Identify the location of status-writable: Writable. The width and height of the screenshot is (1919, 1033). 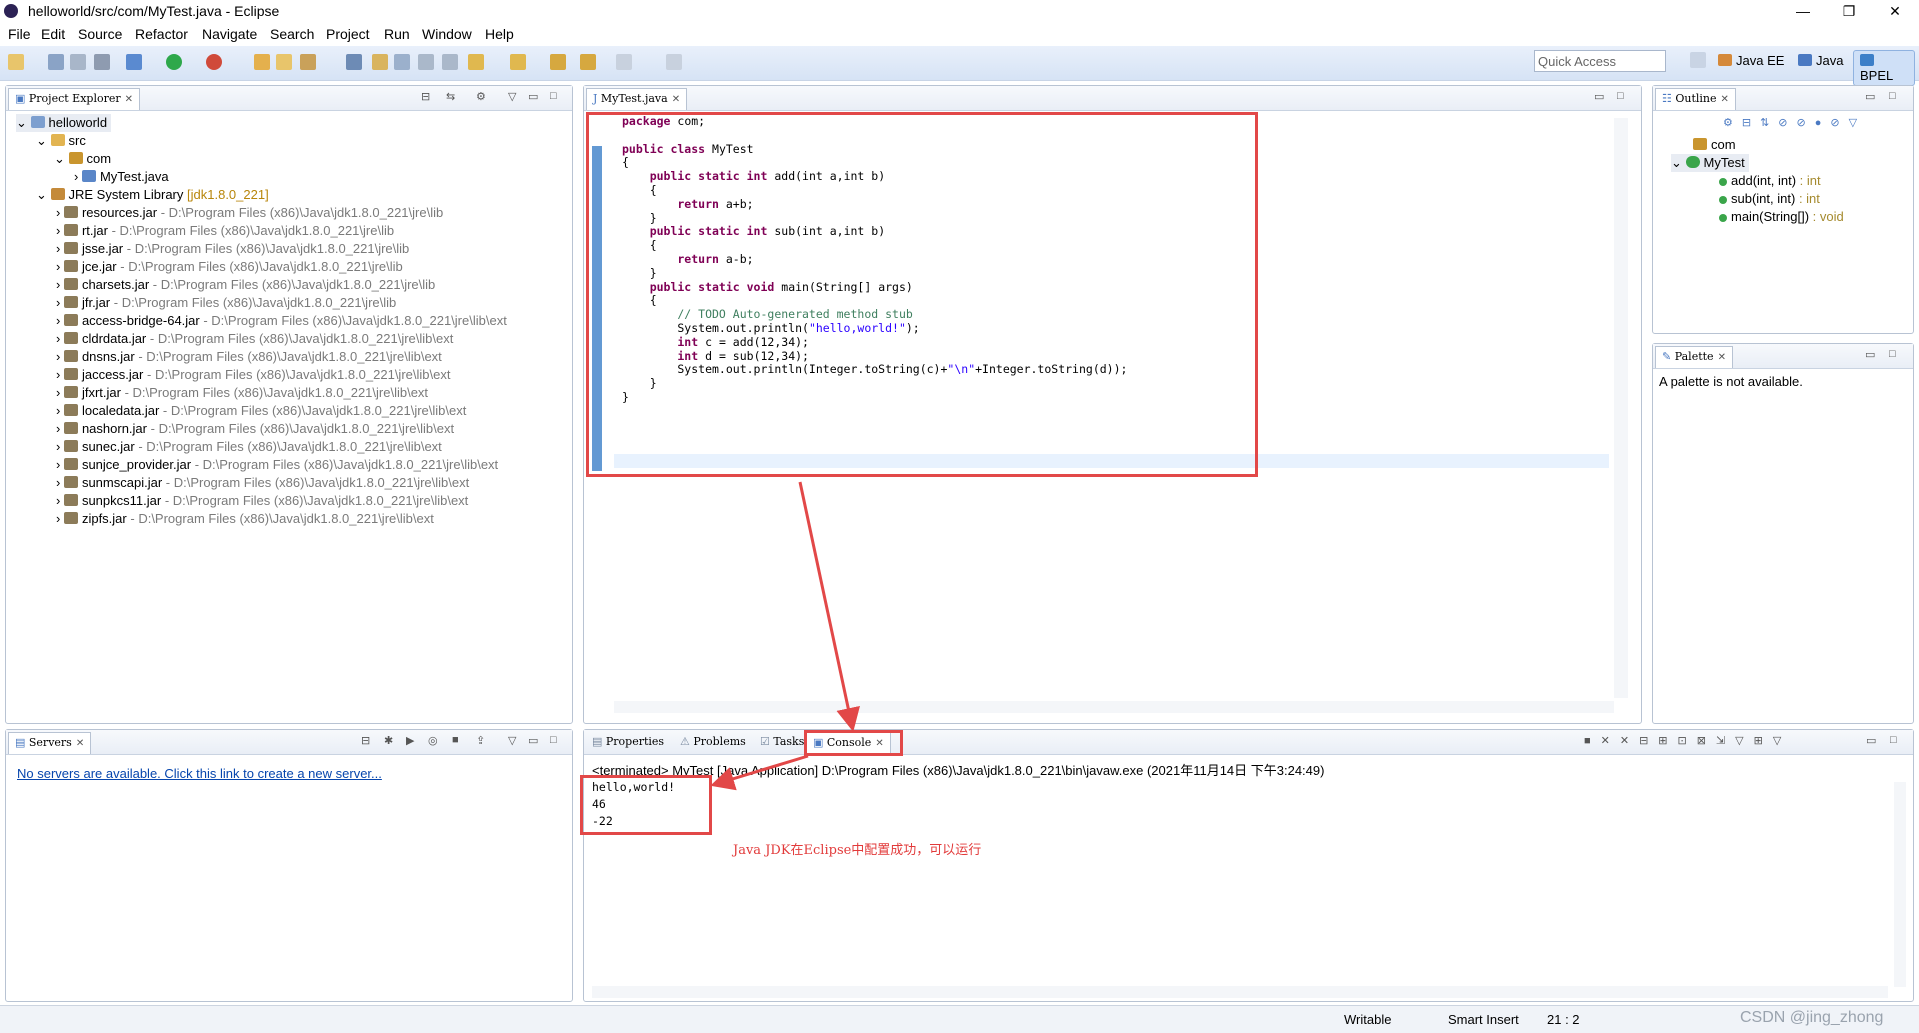
(1368, 1019).